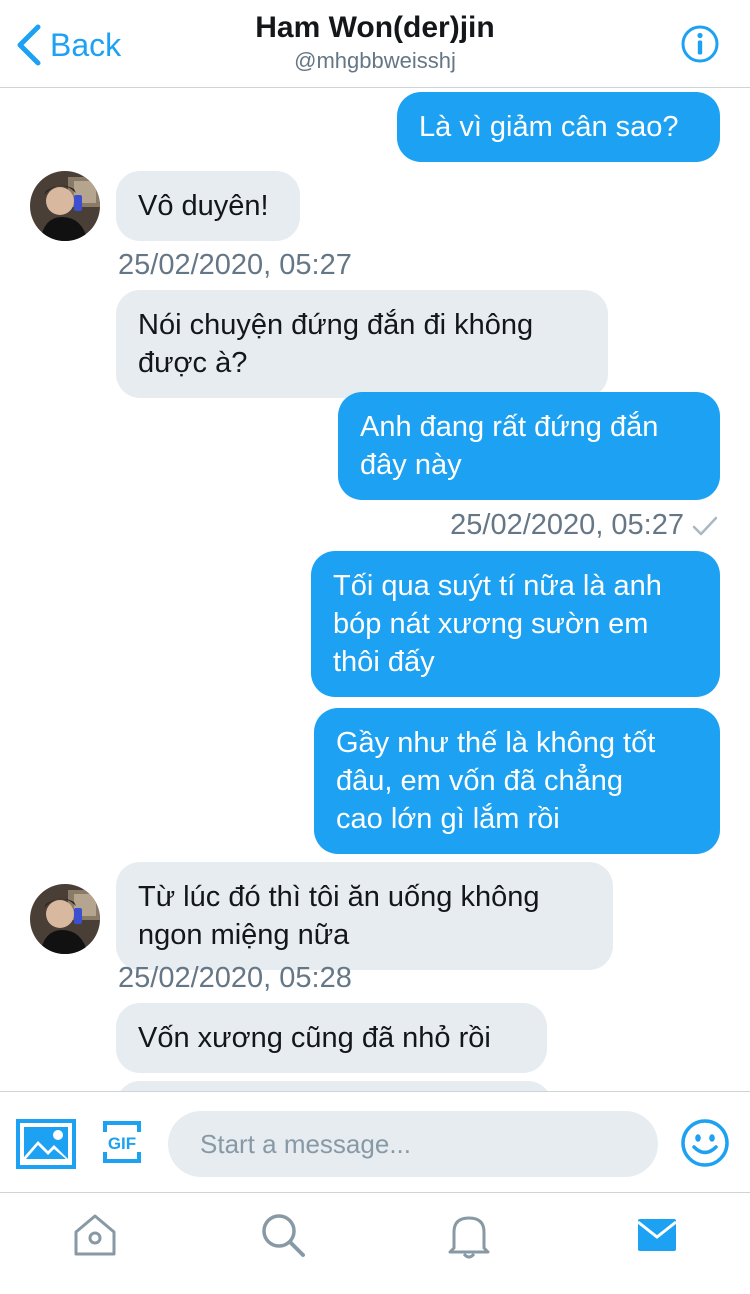 Image resolution: width=750 pixels, height=1294 pixels. I want to click on image-icon, so click(46, 1144).